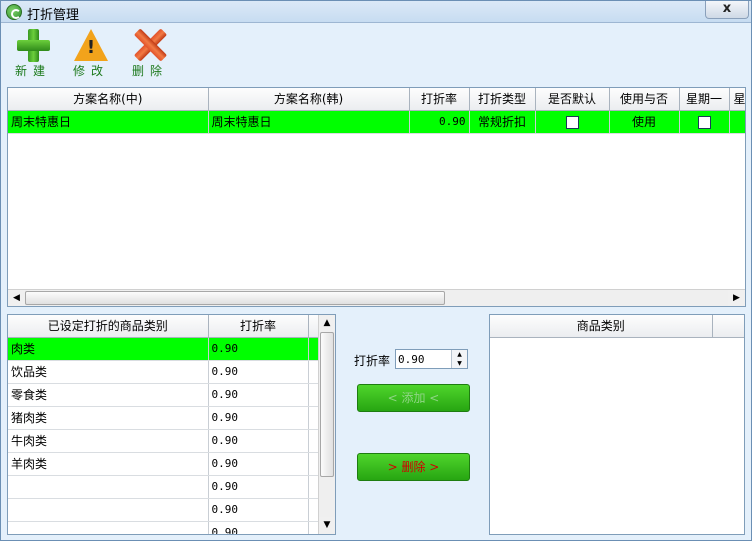 This screenshot has height=541, width=752. I want to click on delete-button: 删除, so click(150, 53).